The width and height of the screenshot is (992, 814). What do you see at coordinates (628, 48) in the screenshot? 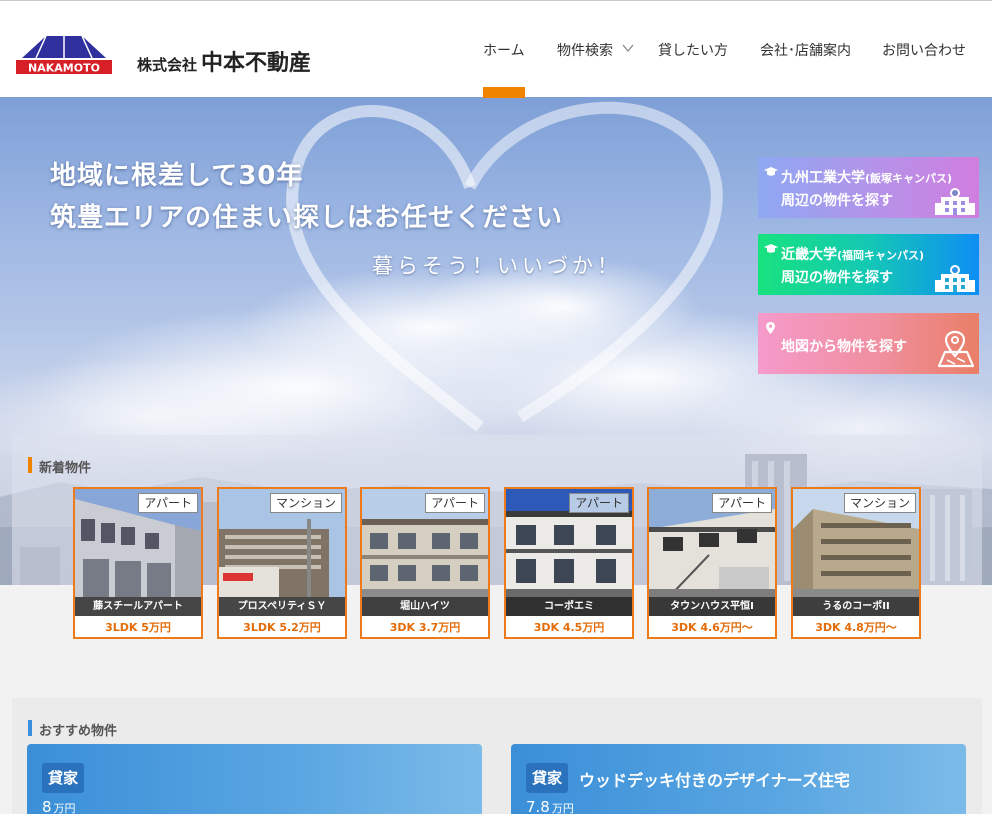
I see `chevron-down-icon` at bounding box center [628, 48].